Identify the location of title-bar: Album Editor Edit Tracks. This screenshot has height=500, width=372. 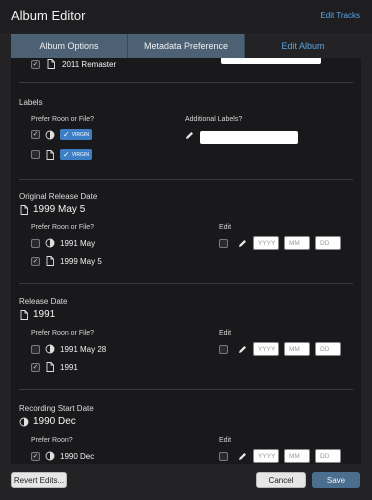
(186, 16).